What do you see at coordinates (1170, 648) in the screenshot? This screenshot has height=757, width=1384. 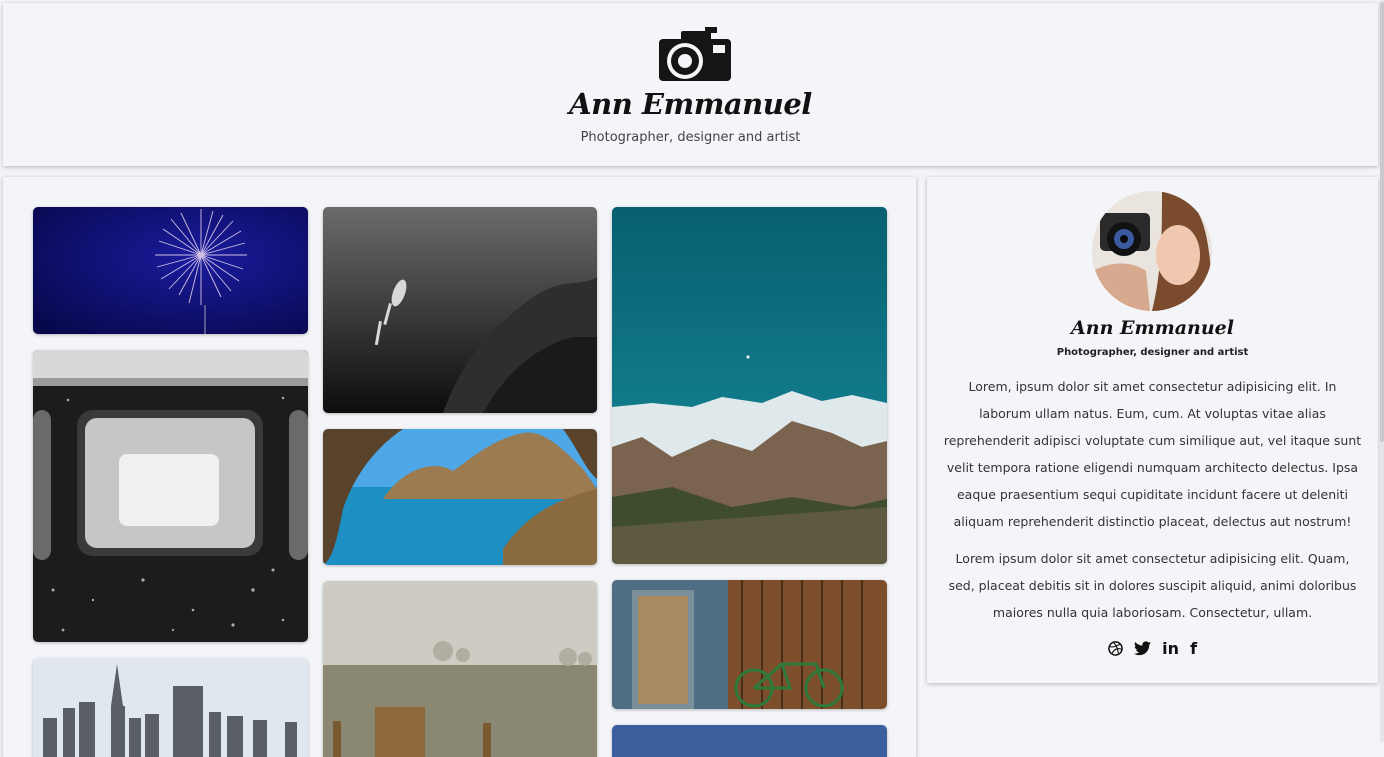 I see `linkedin-icon: in` at bounding box center [1170, 648].